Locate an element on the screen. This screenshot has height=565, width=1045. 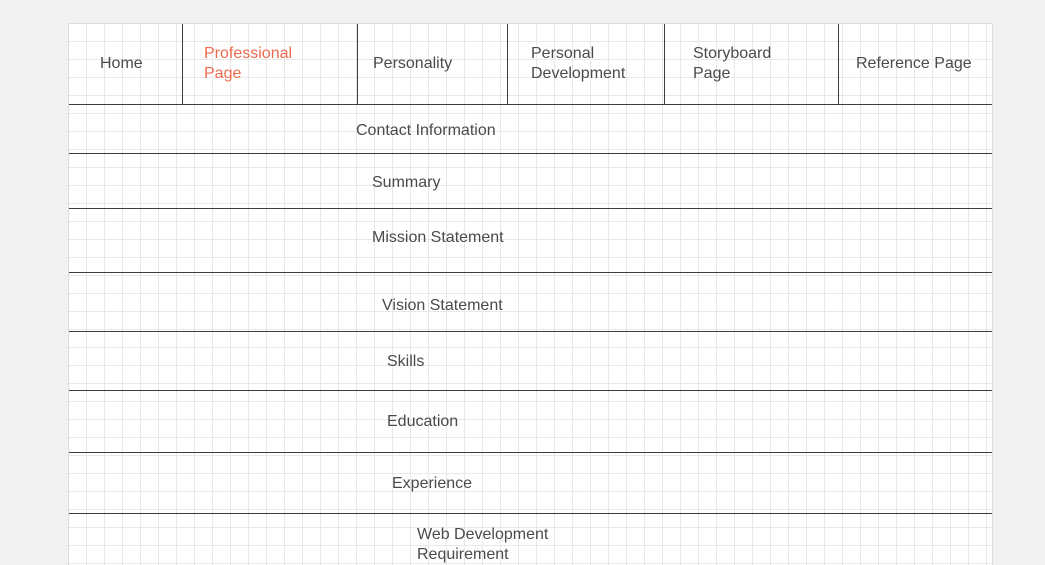
section-web-development-requirement: Web Development Requirement is located at coordinates (482, 545).